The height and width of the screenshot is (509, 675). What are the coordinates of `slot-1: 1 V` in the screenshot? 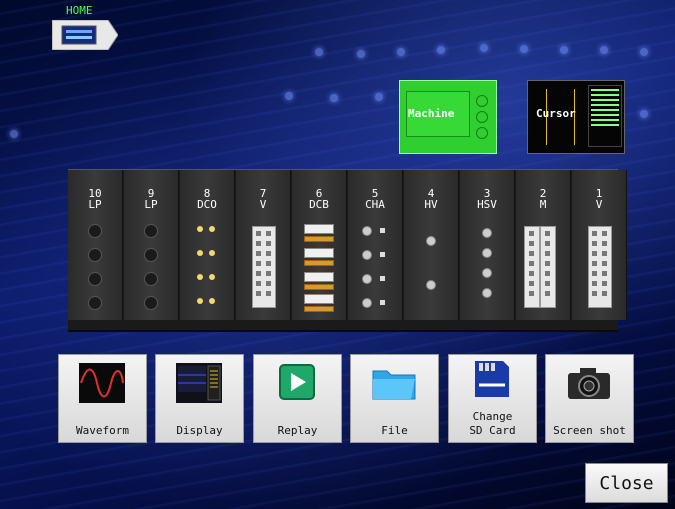 It's located at (599, 245).